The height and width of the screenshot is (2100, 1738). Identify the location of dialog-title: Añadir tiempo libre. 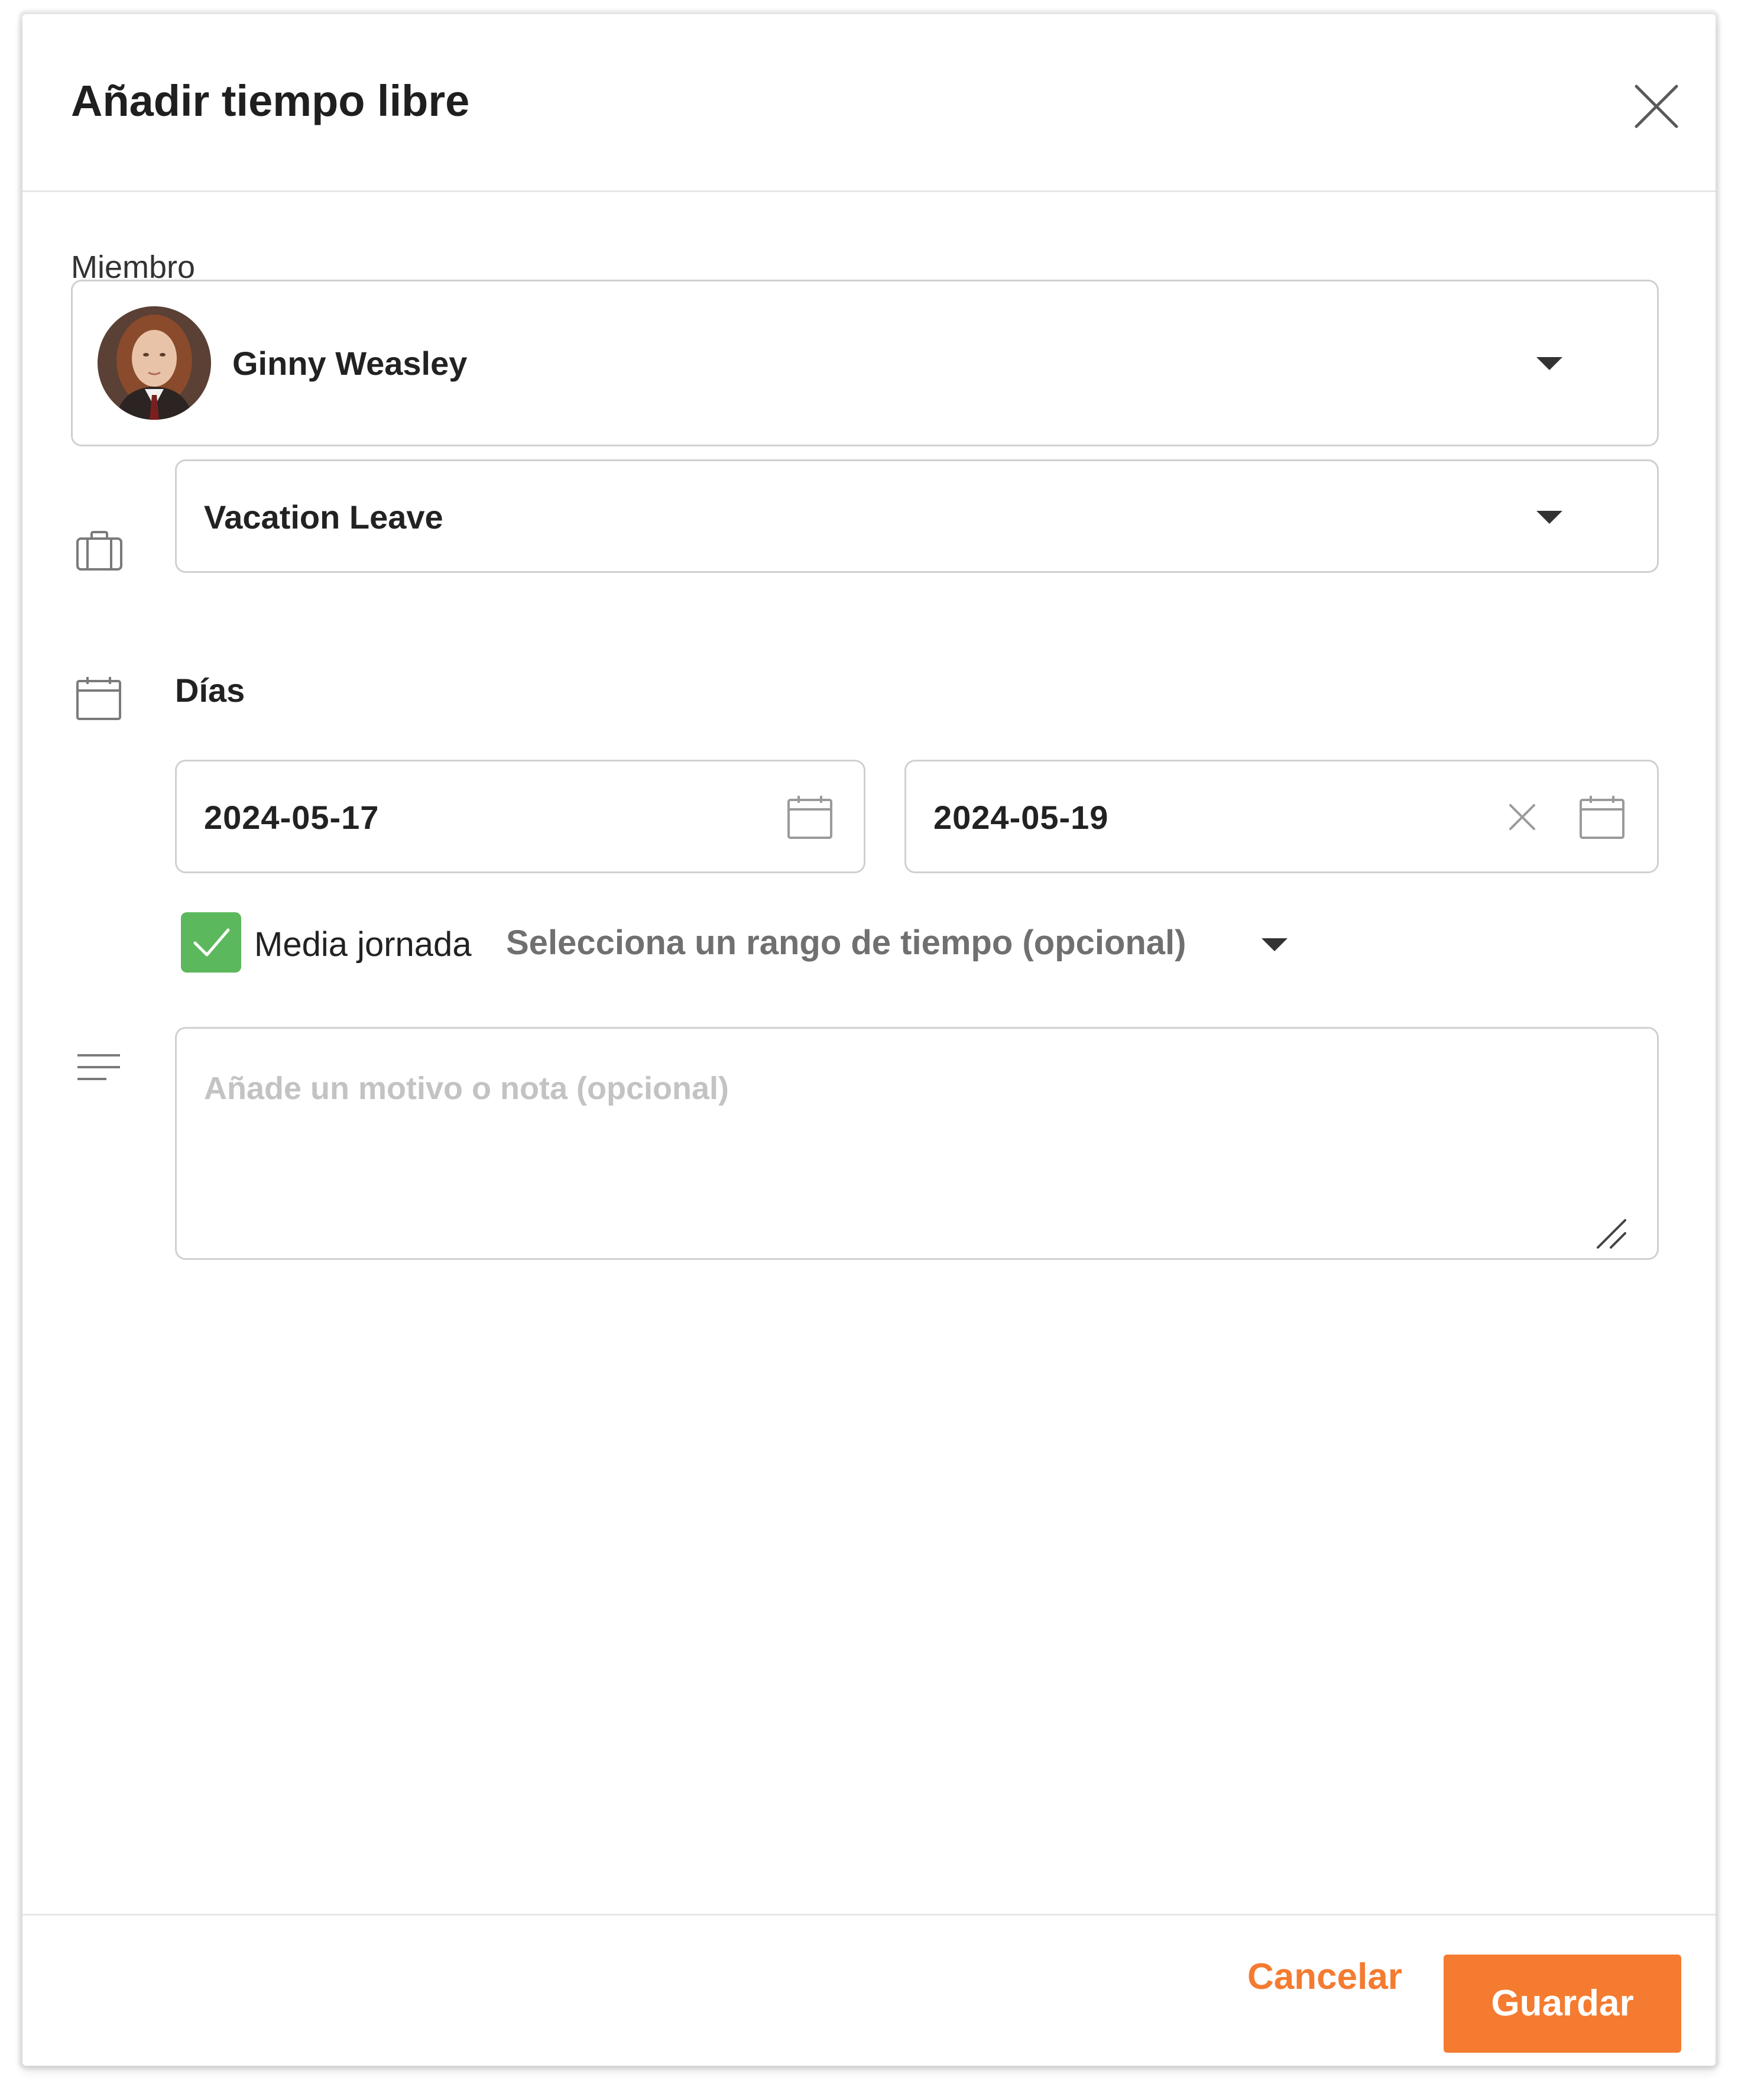
(270, 101).